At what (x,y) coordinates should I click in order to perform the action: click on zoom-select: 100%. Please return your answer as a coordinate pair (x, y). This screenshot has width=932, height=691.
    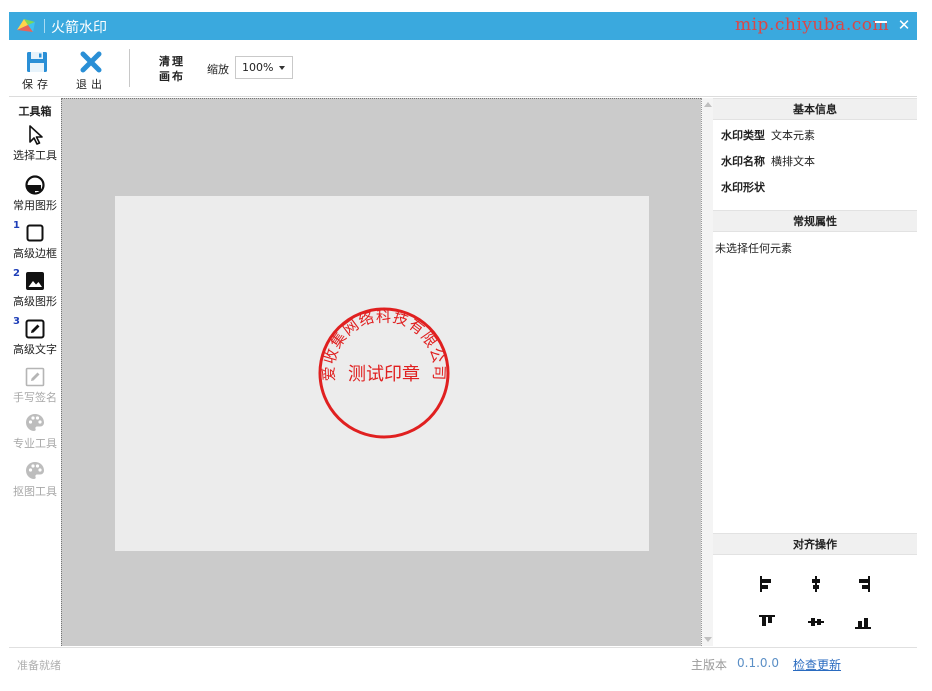
    Looking at the image, I should click on (264, 67).